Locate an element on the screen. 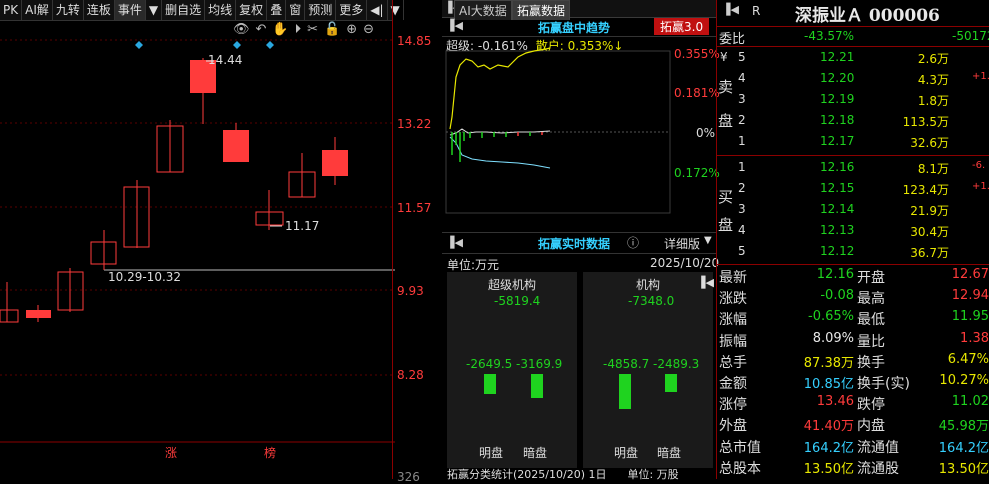 The width and height of the screenshot is (989, 484). level-volume: 36.7万 is located at coordinates (929, 253).